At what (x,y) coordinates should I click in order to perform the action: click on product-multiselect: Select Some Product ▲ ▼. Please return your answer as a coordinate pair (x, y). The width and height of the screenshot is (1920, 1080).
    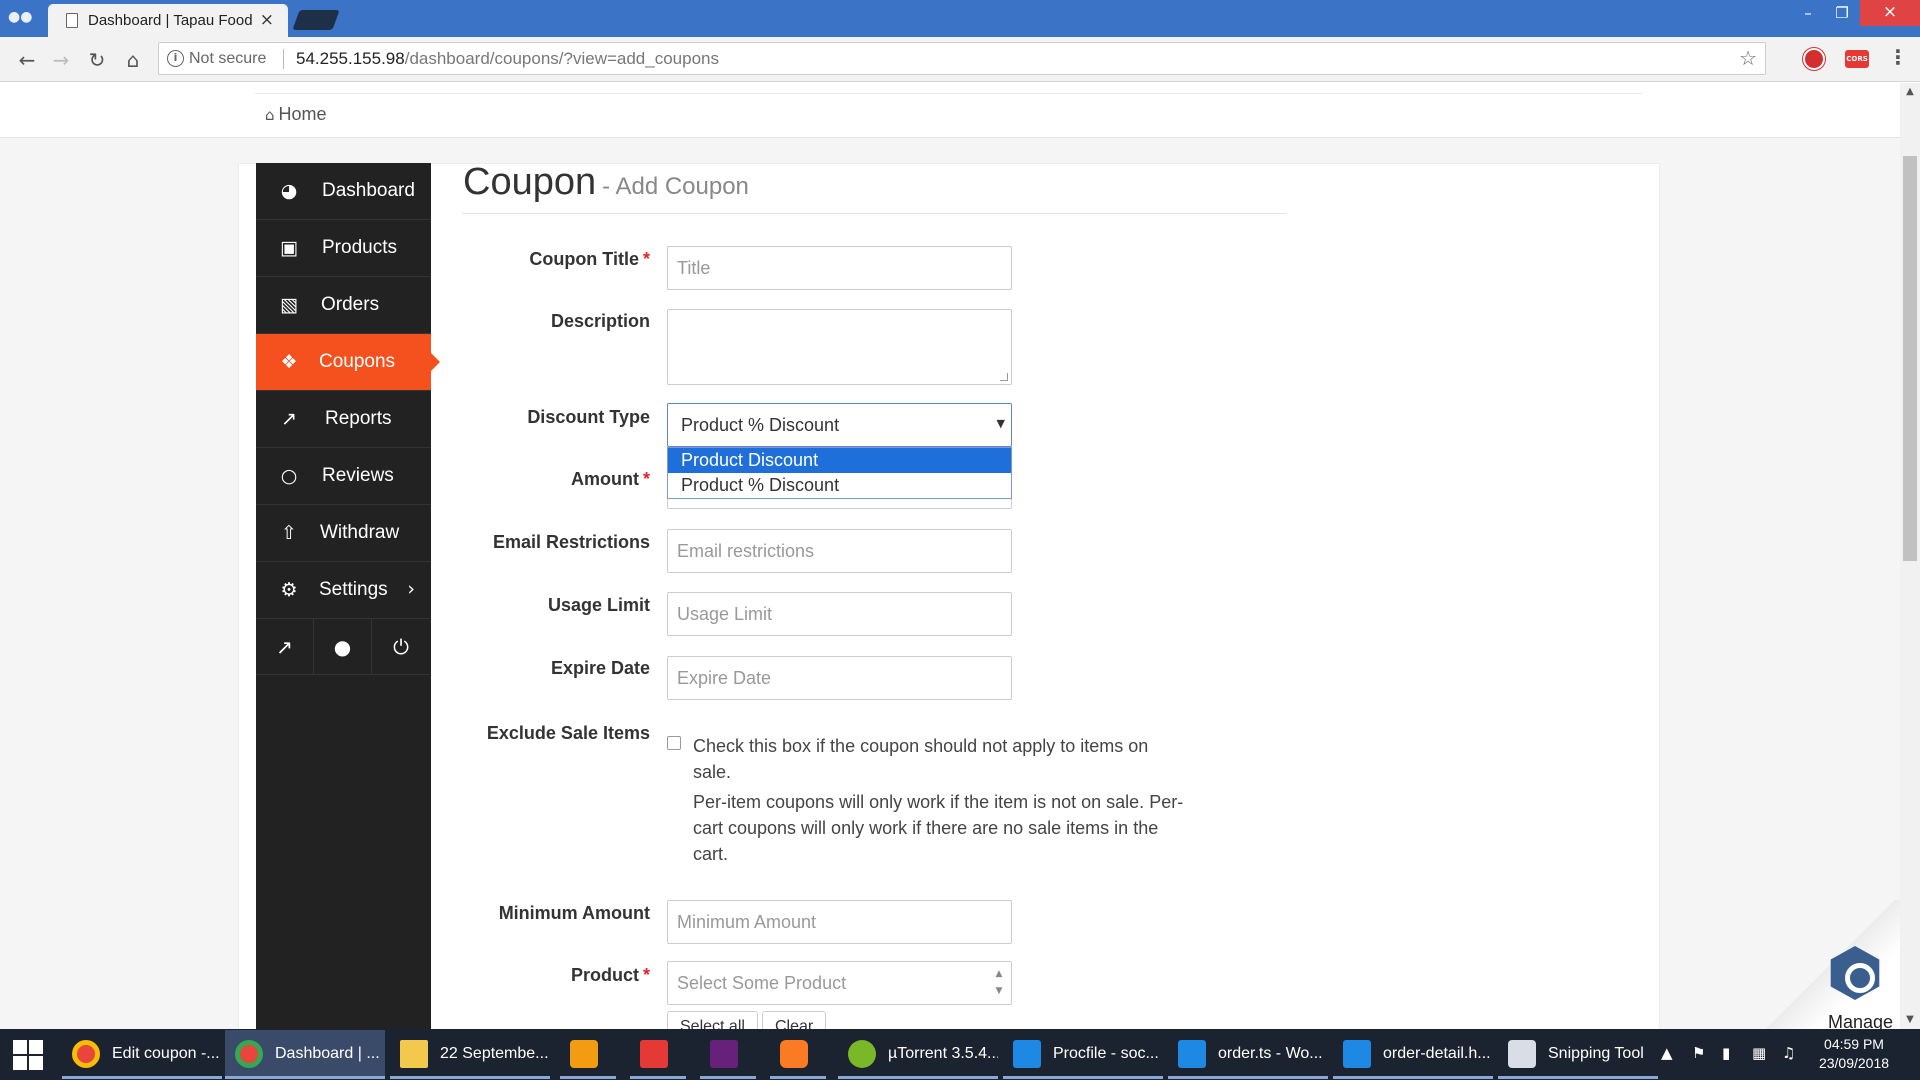
    Looking at the image, I should click on (839, 983).